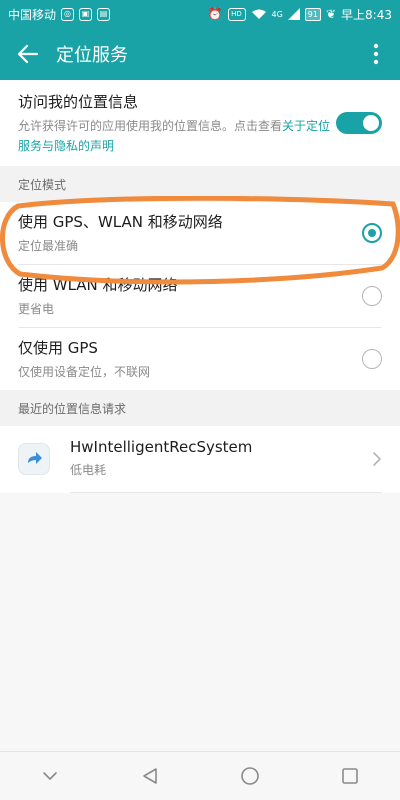  What do you see at coordinates (92, 55) in the screenshot?
I see `page-title: 定位服务` at bounding box center [92, 55].